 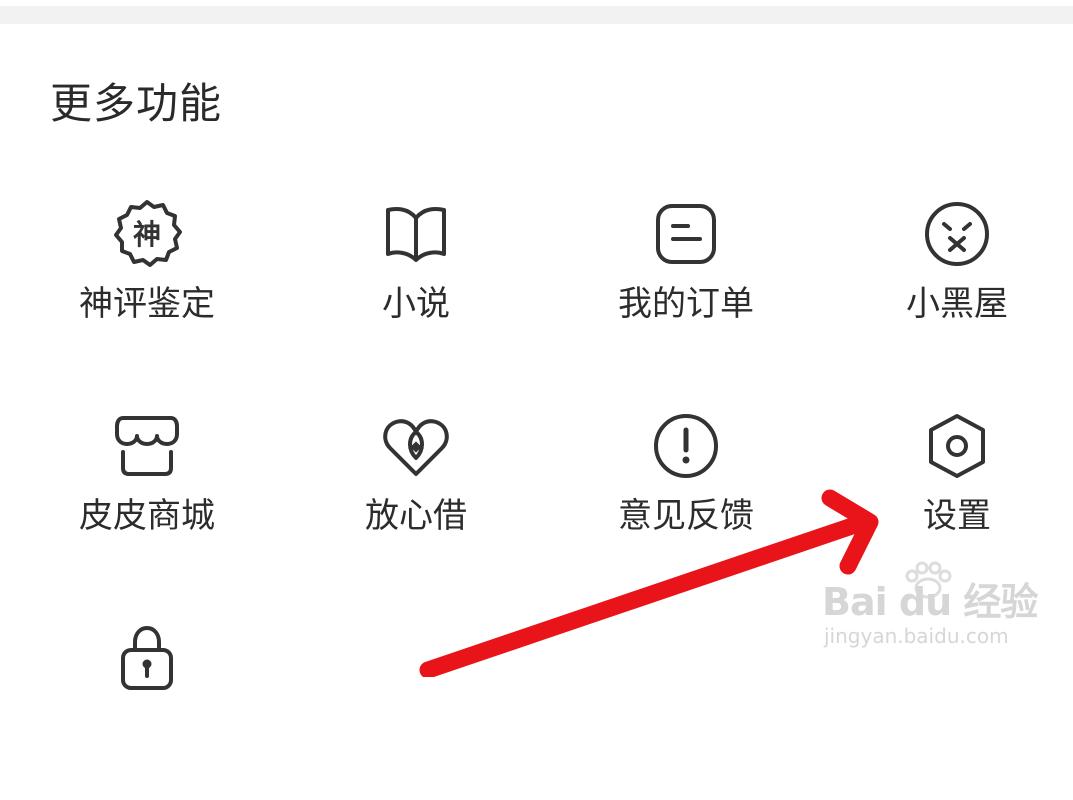 What do you see at coordinates (686, 446) in the screenshot?
I see `exclamation-icon` at bounding box center [686, 446].